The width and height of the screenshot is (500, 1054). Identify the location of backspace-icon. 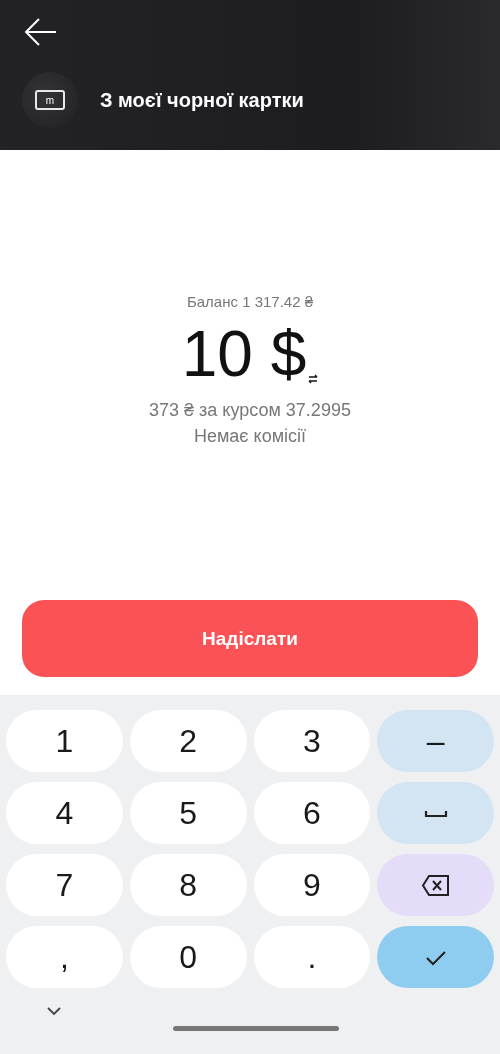
(436, 885).